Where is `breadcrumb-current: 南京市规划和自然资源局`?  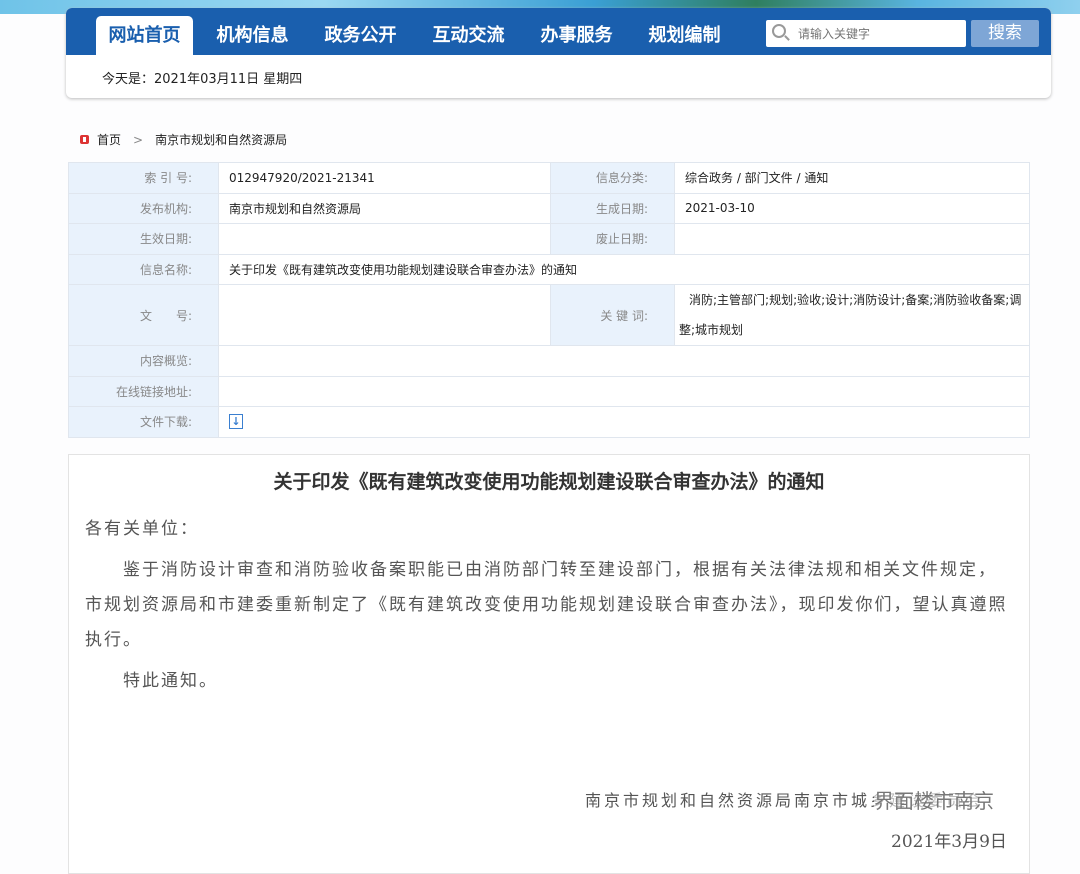
breadcrumb-current: 南京市规划和自然资源局 is located at coordinates (221, 139).